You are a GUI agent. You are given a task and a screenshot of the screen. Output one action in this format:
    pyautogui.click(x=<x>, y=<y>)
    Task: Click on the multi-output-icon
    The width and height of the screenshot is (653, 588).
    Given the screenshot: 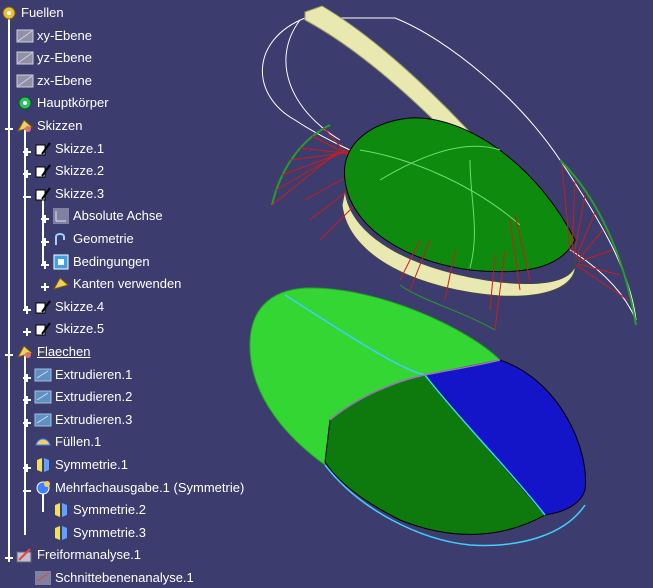 What is the action you would take?
    pyautogui.click(x=43, y=488)
    